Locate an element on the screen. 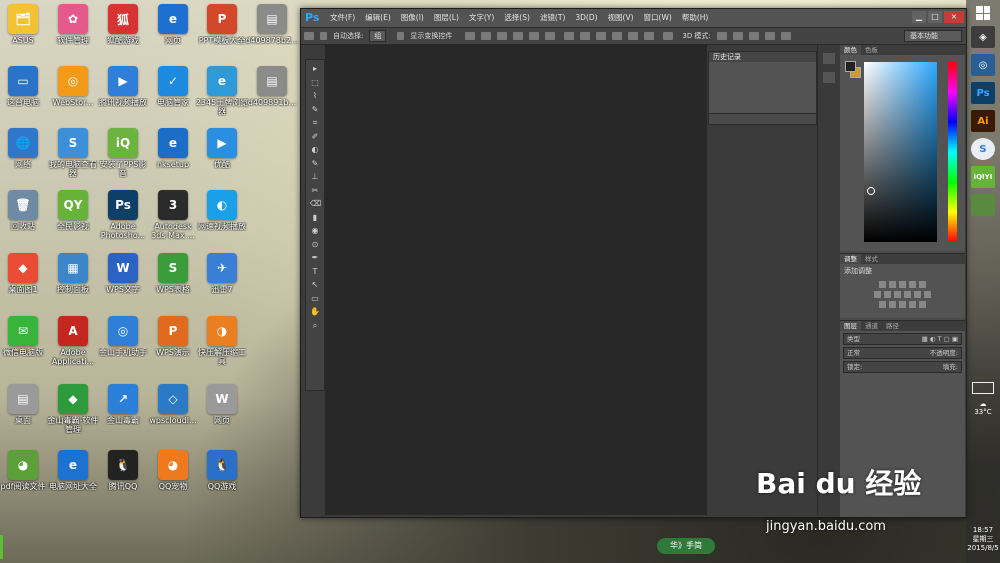  exposure-icon is located at coordinates (912, 284).